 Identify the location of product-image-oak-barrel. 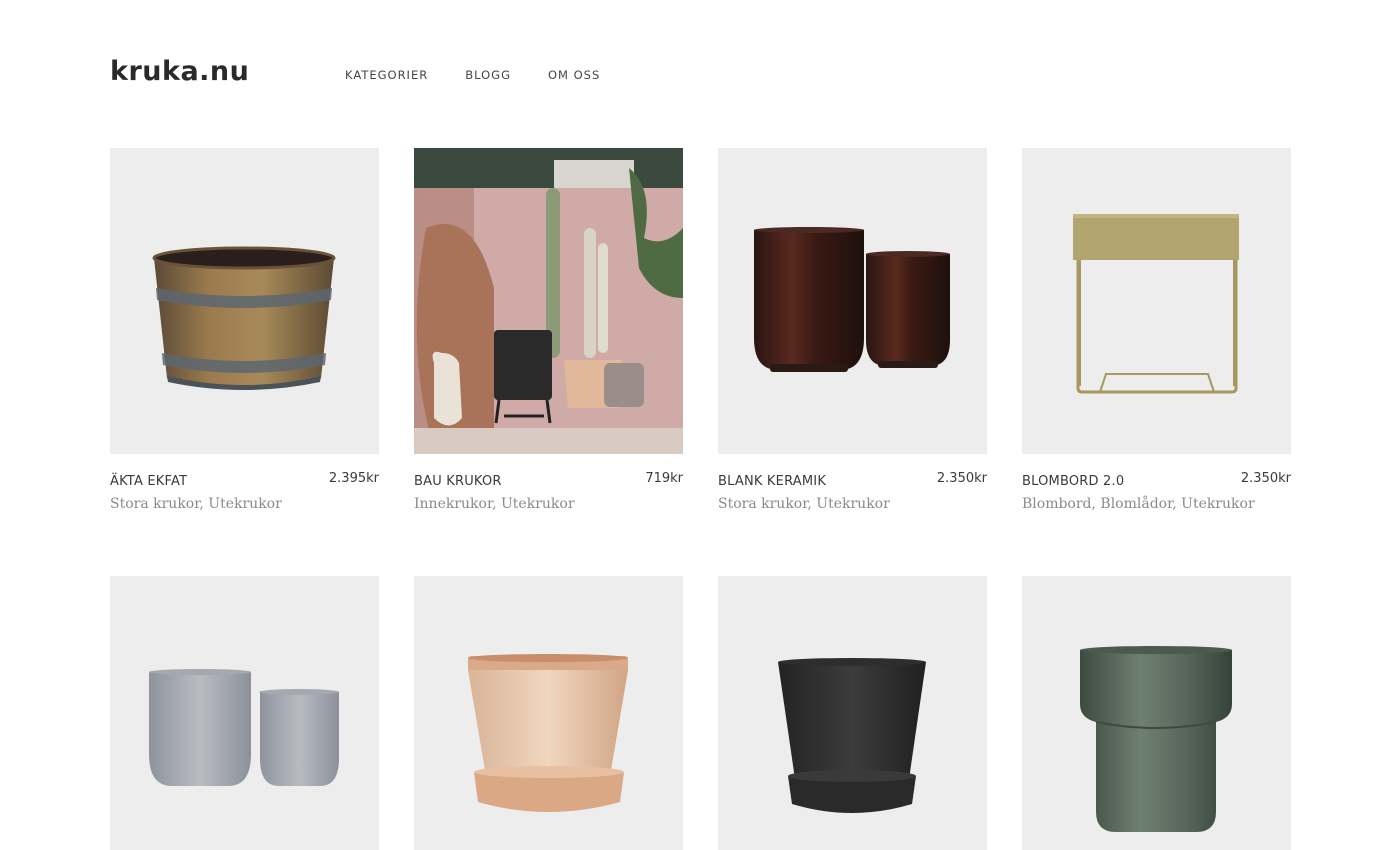
(244, 301).